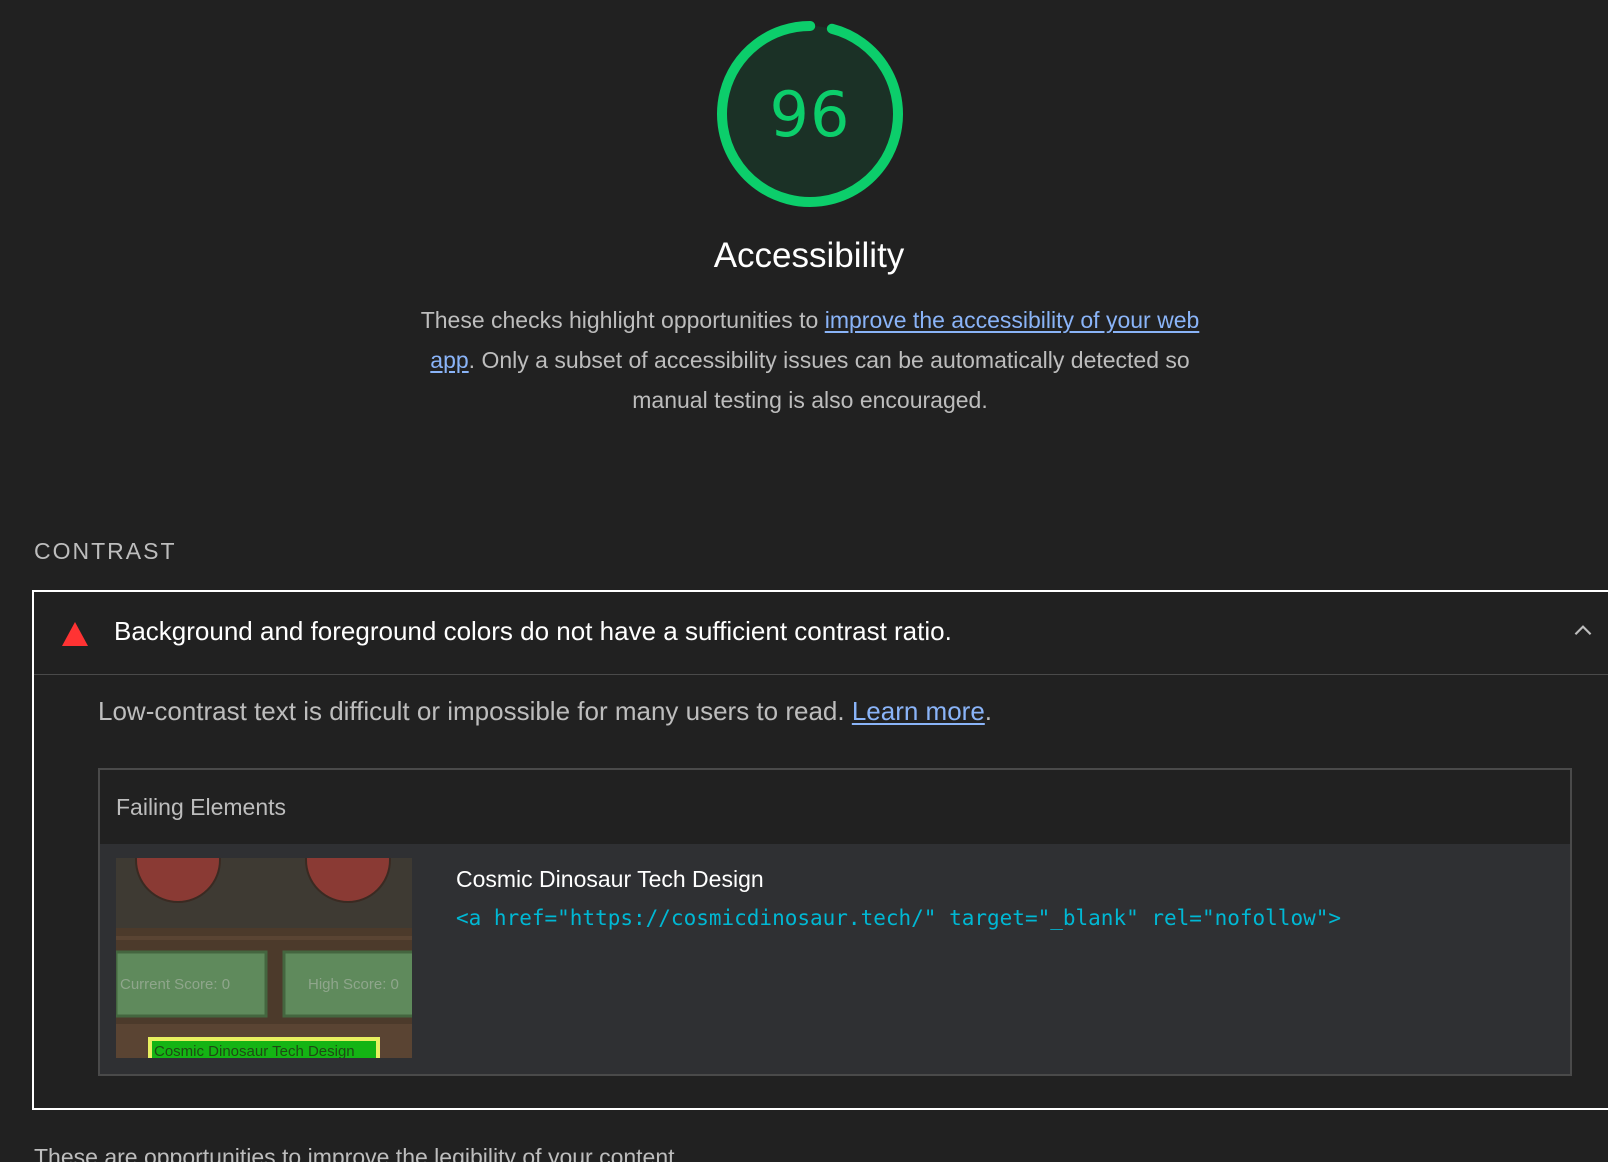 This screenshot has width=1608, height=1162. Describe the element at coordinates (1583, 631) in the screenshot. I see `chevron-up-icon` at that location.